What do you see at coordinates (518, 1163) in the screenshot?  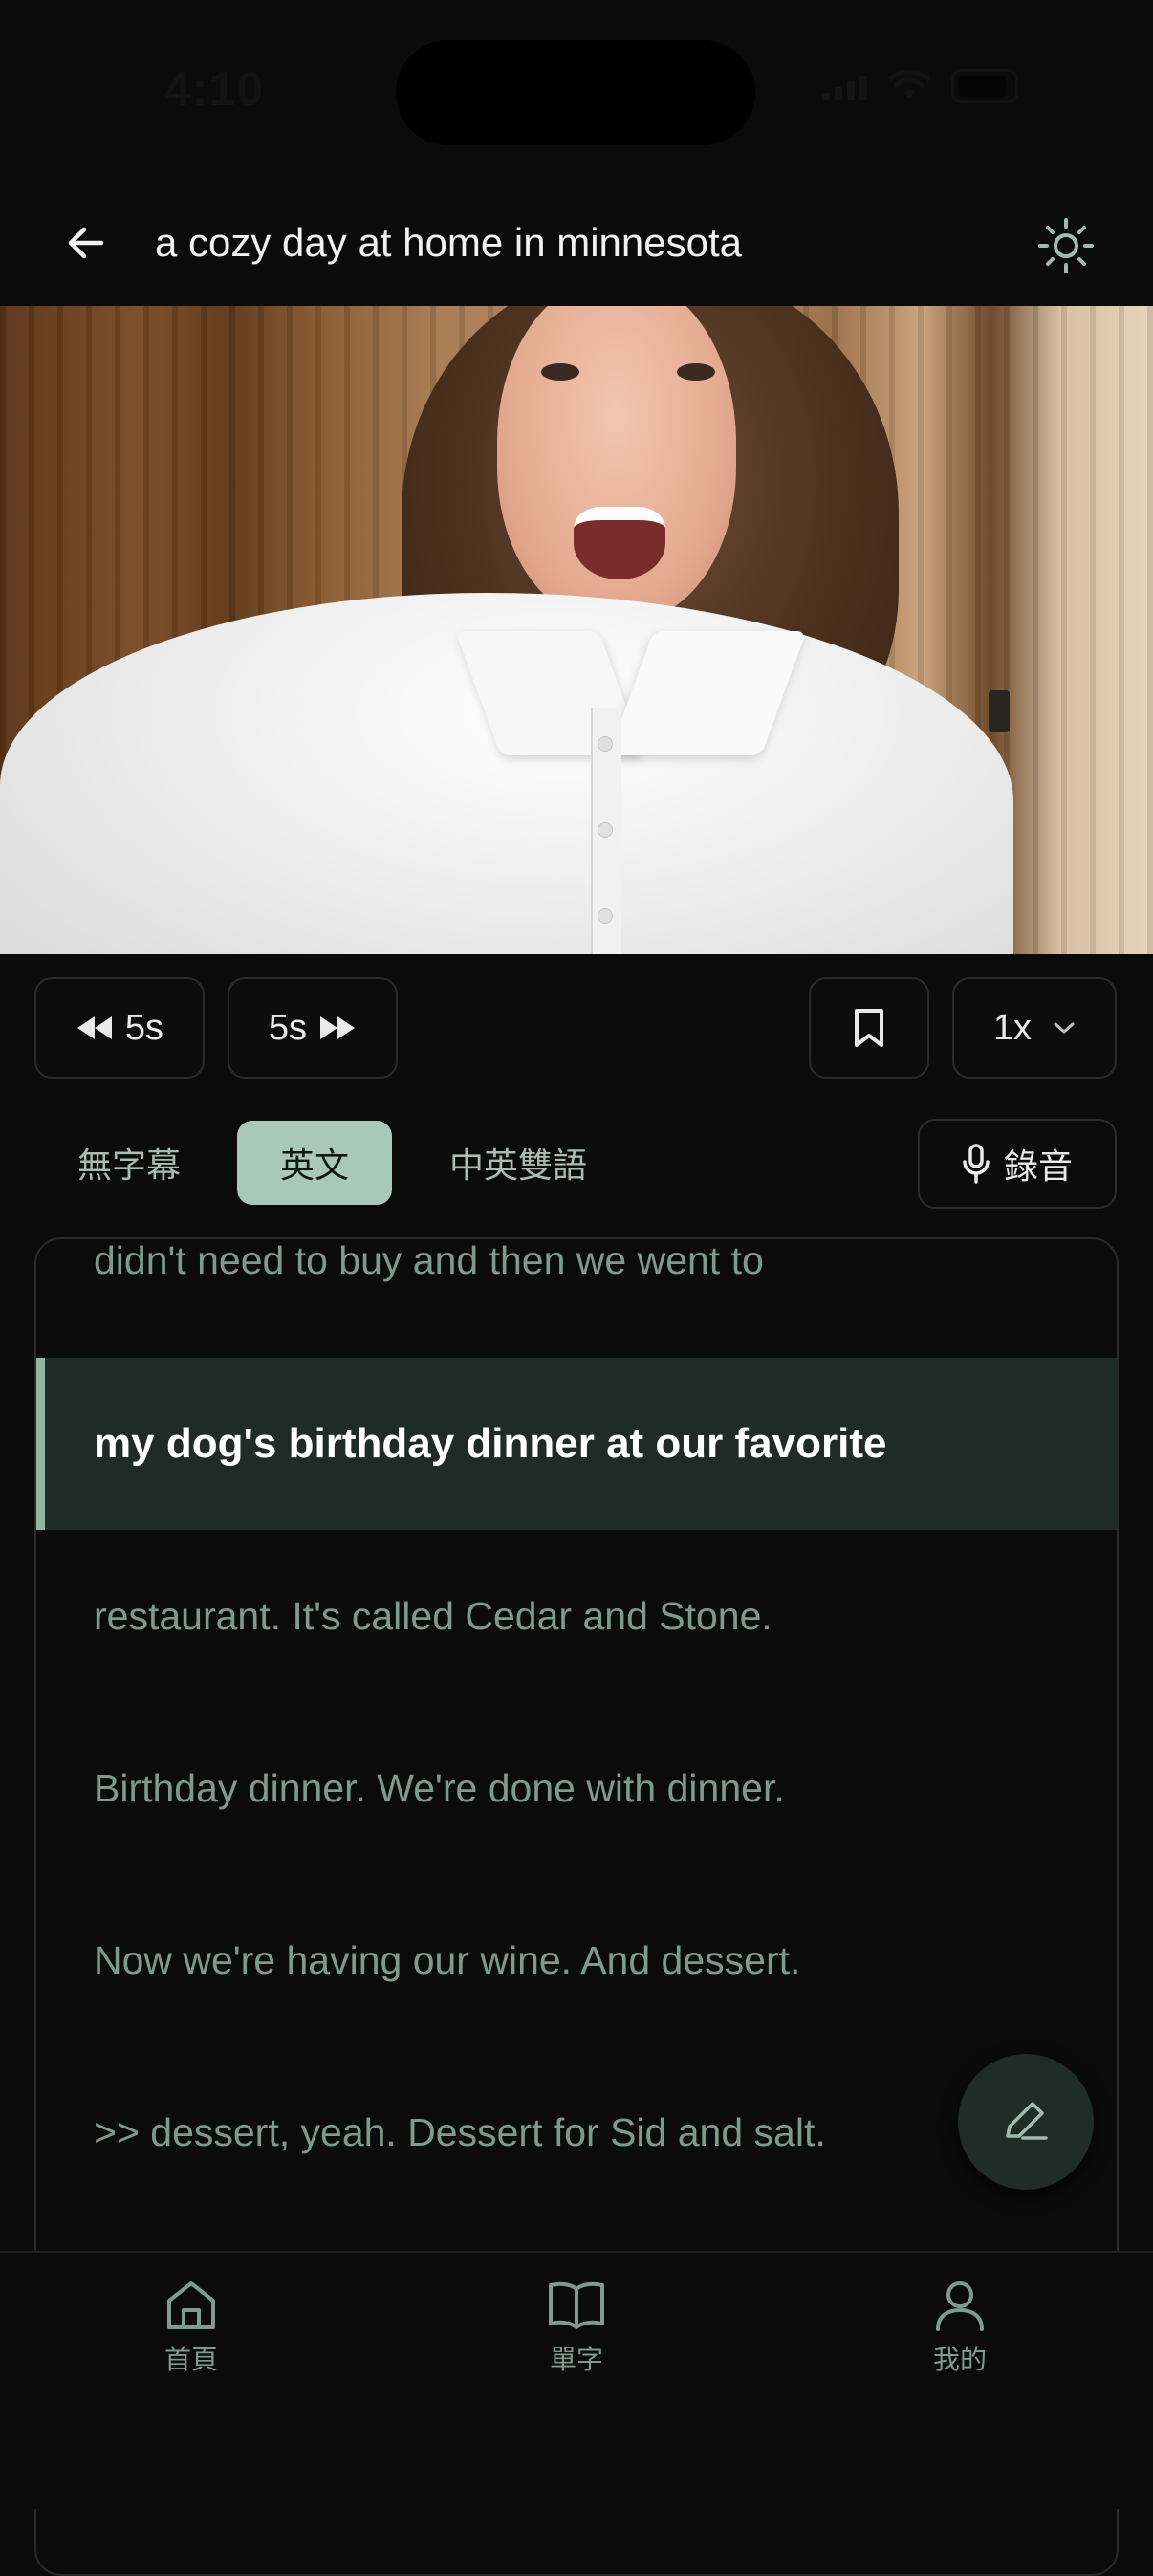 I see `tab-bilingual: 中英雙語` at bounding box center [518, 1163].